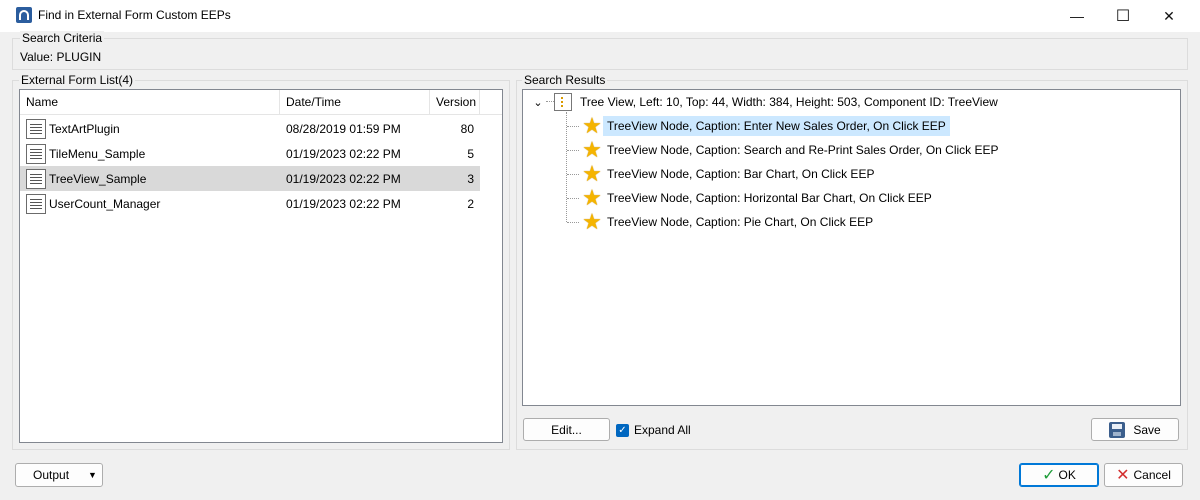 The height and width of the screenshot is (500, 1200). Describe the element at coordinates (92, 475) in the screenshot. I see `dropdown-arrow-icon: ▼` at that location.